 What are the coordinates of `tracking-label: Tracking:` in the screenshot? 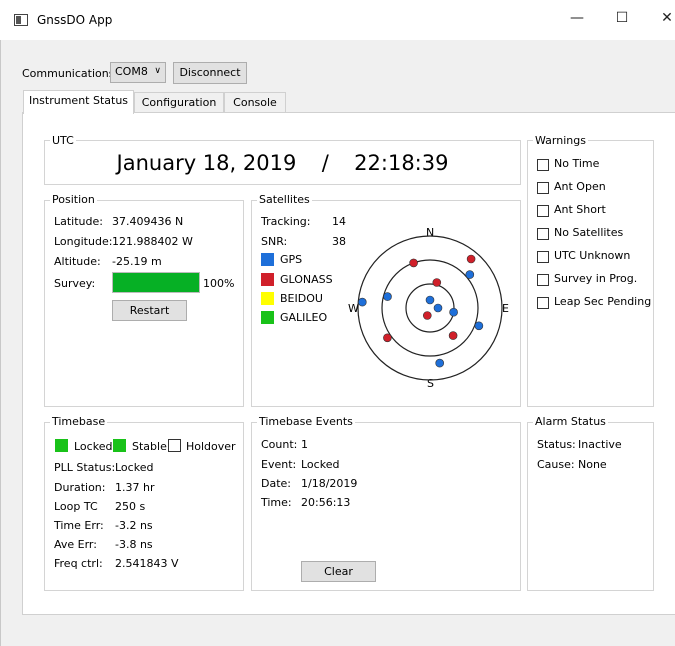 It's located at (286, 221).